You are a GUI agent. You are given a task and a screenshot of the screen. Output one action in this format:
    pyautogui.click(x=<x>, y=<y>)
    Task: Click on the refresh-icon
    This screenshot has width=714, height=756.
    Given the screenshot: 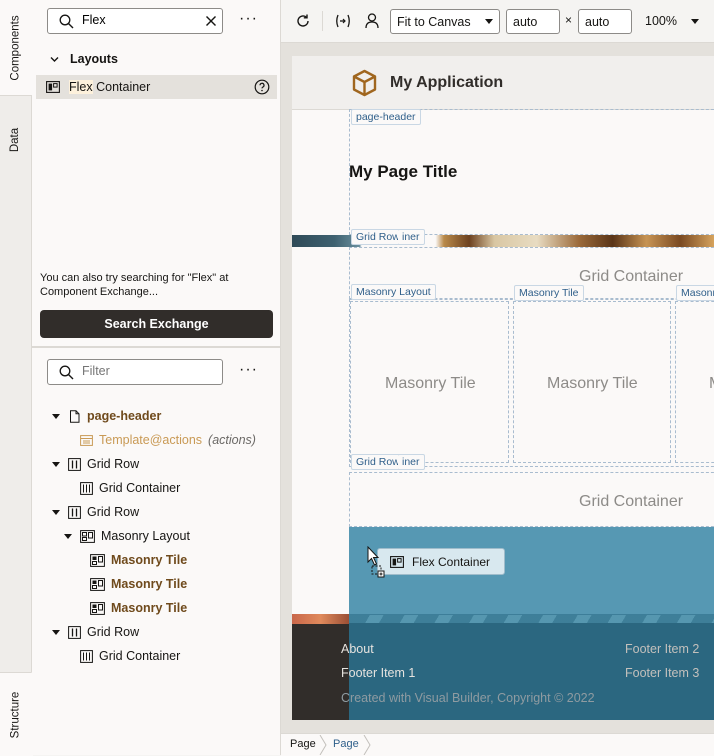 What is the action you would take?
    pyautogui.click(x=303, y=21)
    